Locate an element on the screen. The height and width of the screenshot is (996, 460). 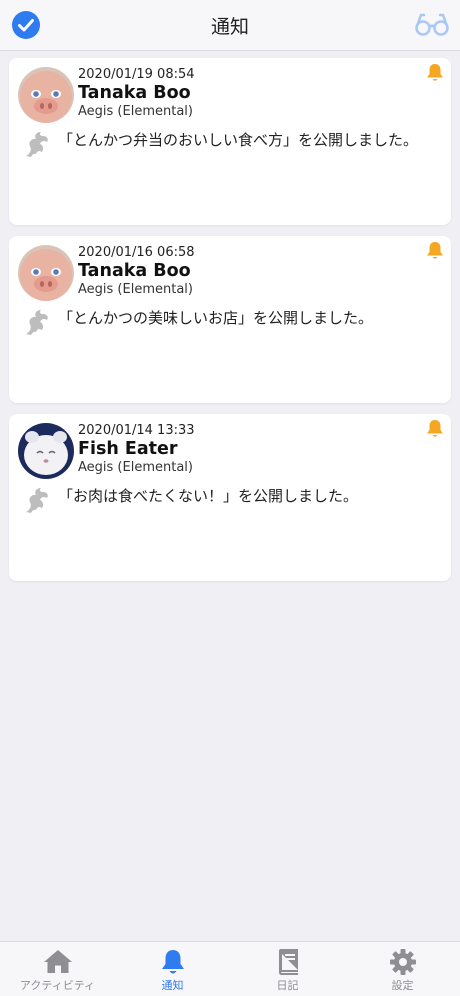
tab-label: 設定 is located at coordinates (402, 985).